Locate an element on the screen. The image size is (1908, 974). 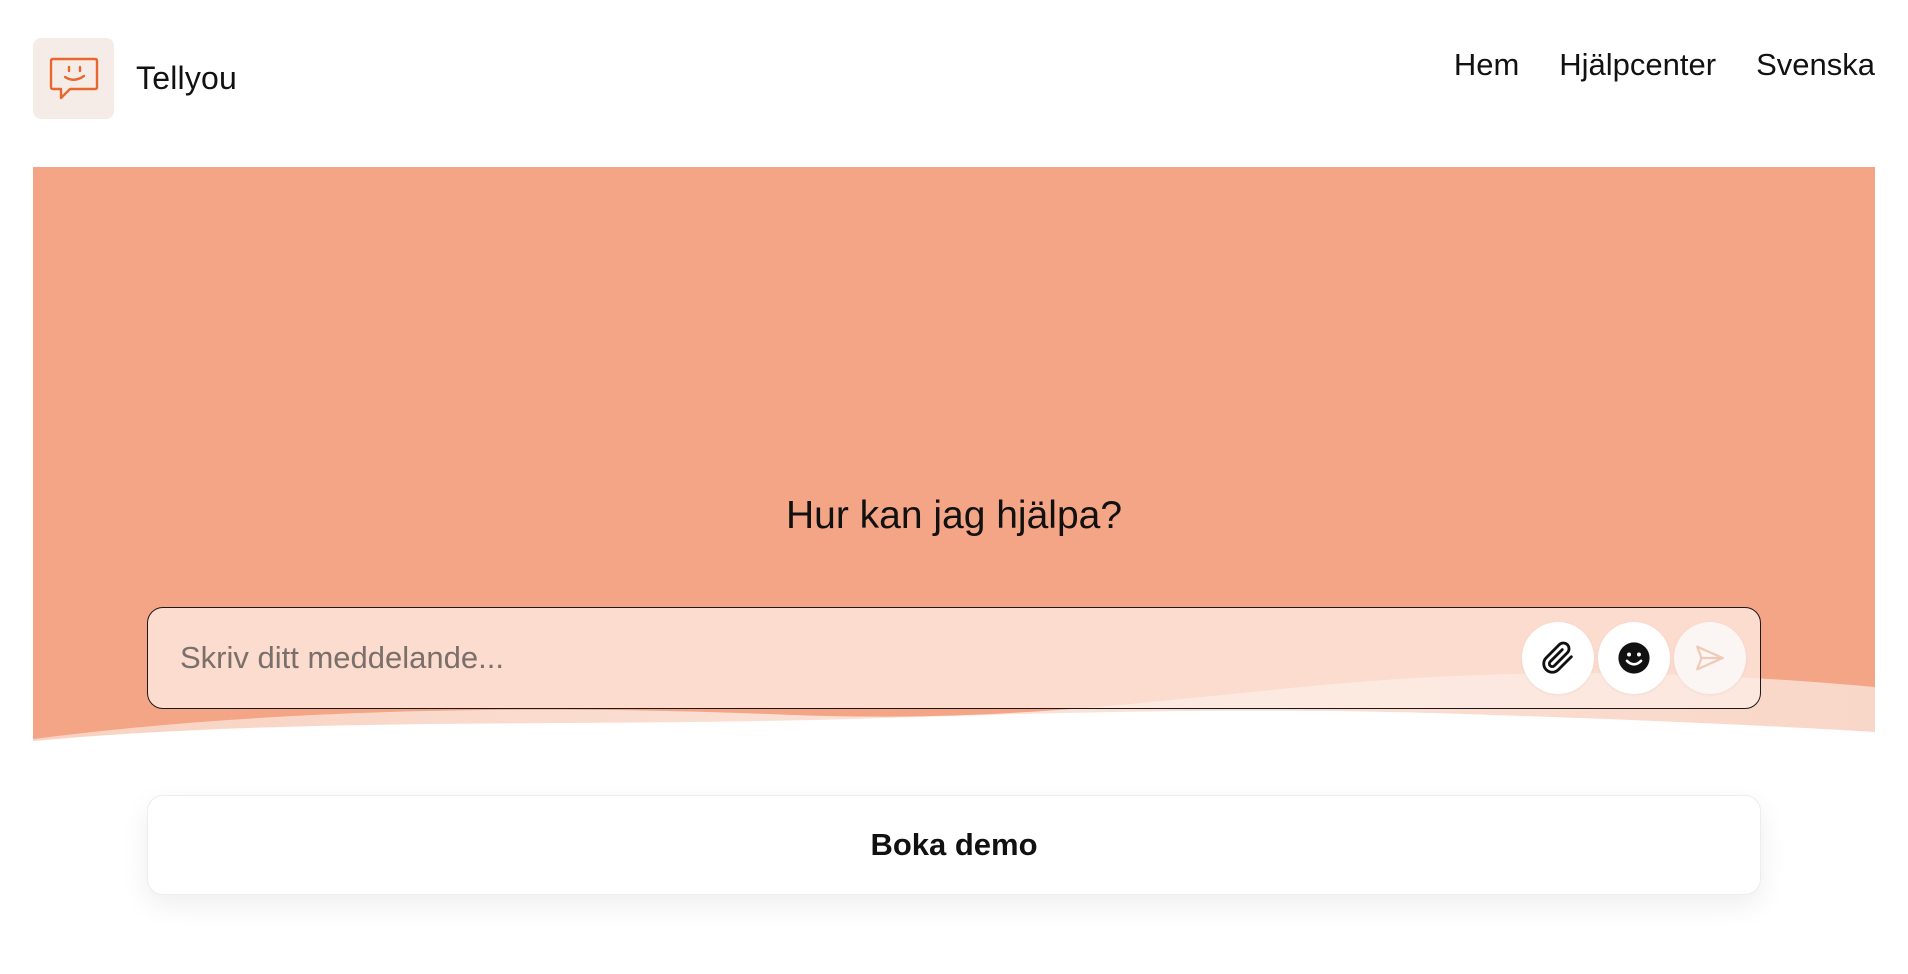
smiley-icon is located at coordinates (1634, 658).